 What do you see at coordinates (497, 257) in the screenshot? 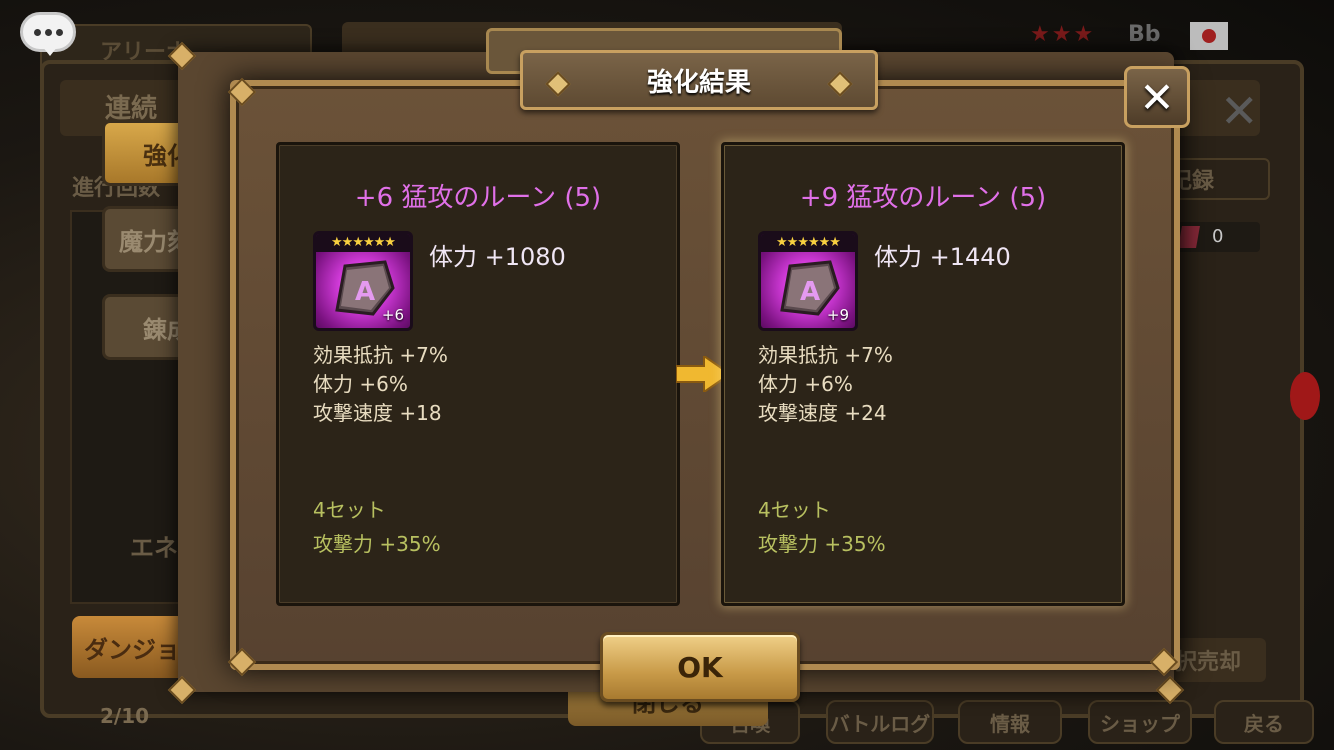
I see `rune-main-stat: 体力 +1080` at bounding box center [497, 257].